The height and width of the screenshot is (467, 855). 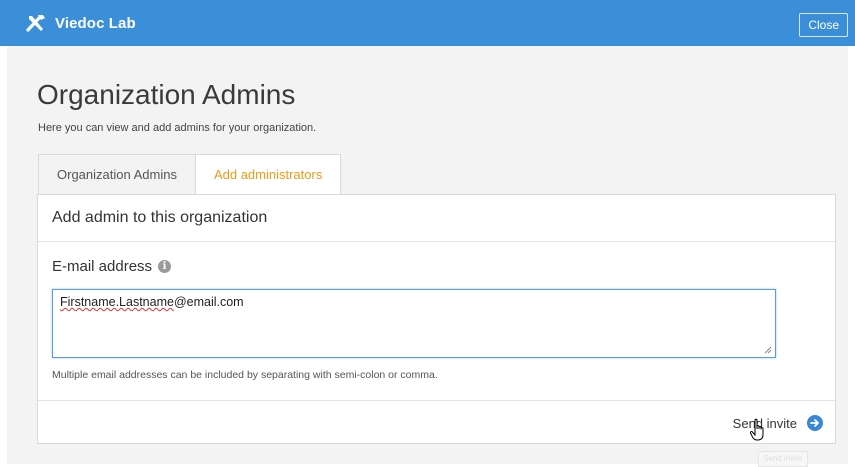 What do you see at coordinates (778, 423) in the screenshot?
I see `send-invite-button: Send invite` at bounding box center [778, 423].